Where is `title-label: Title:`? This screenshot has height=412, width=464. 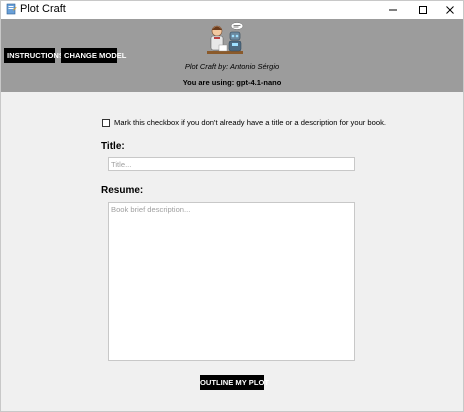 title-label: Title: is located at coordinates (113, 146).